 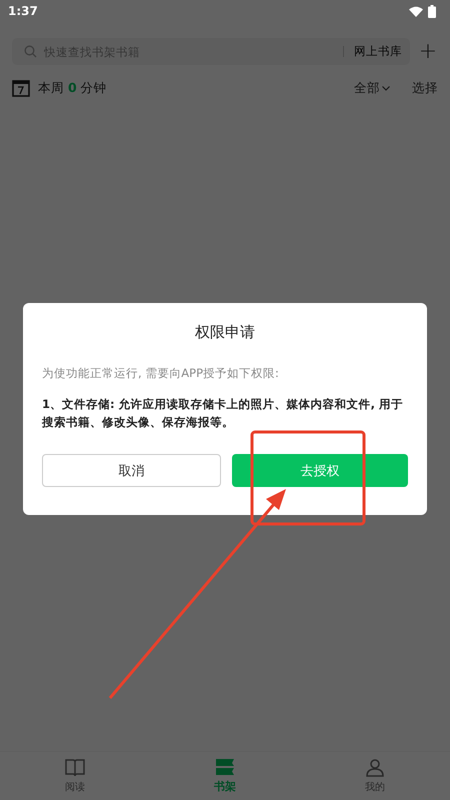 What do you see at coordinates (225, 767) in the screenshot?
I see `books-icon` at bounding box center [225, 767].